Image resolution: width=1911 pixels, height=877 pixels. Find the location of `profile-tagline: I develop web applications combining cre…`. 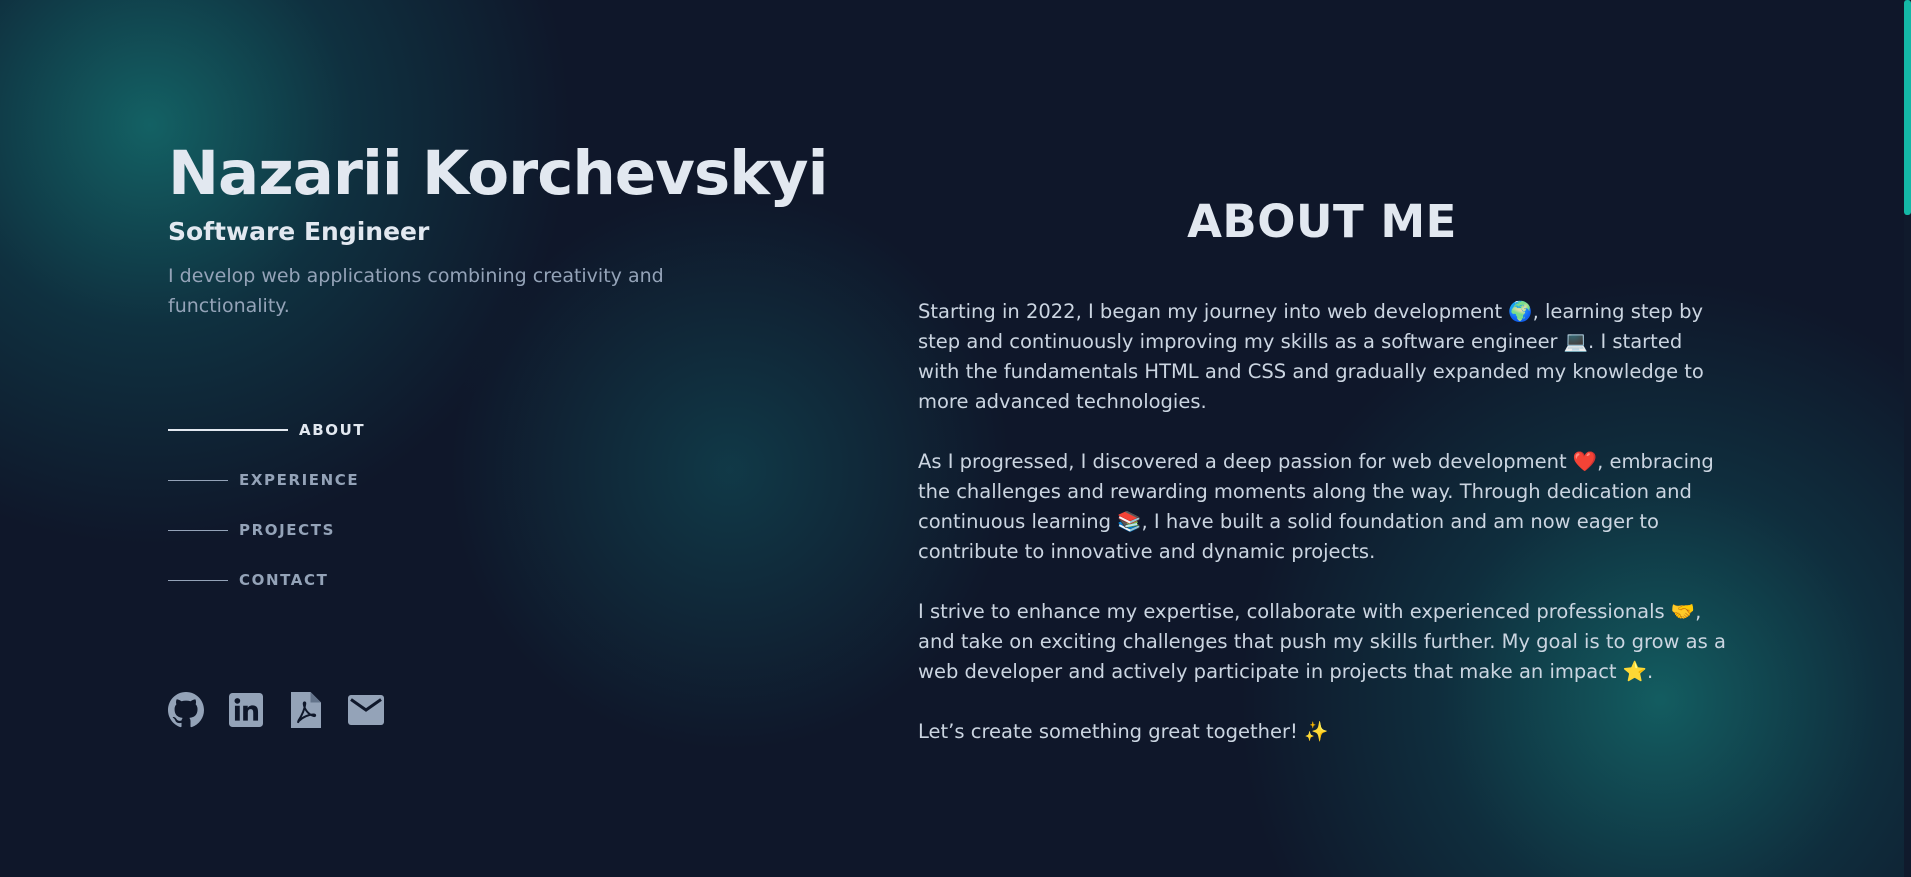

profile-tagline: I develop web applications combining cre… is located at coordinates (416, 291).